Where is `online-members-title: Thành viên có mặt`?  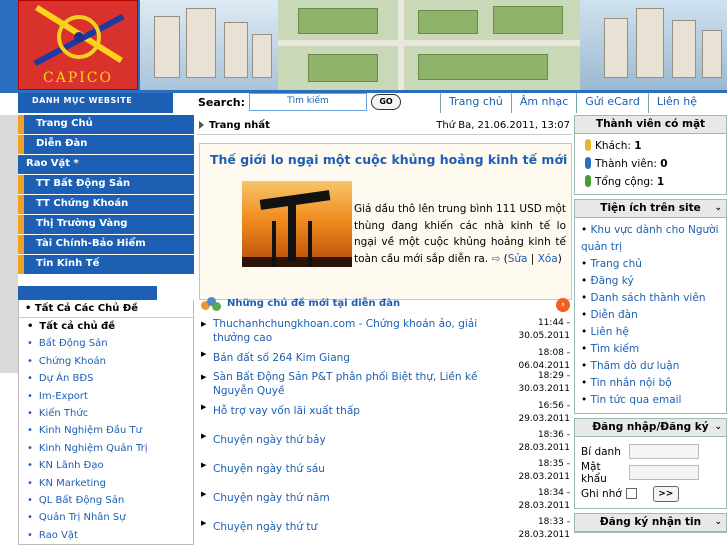
online-members-title: Thành viên có mặt is located at coordinates (650, 125).